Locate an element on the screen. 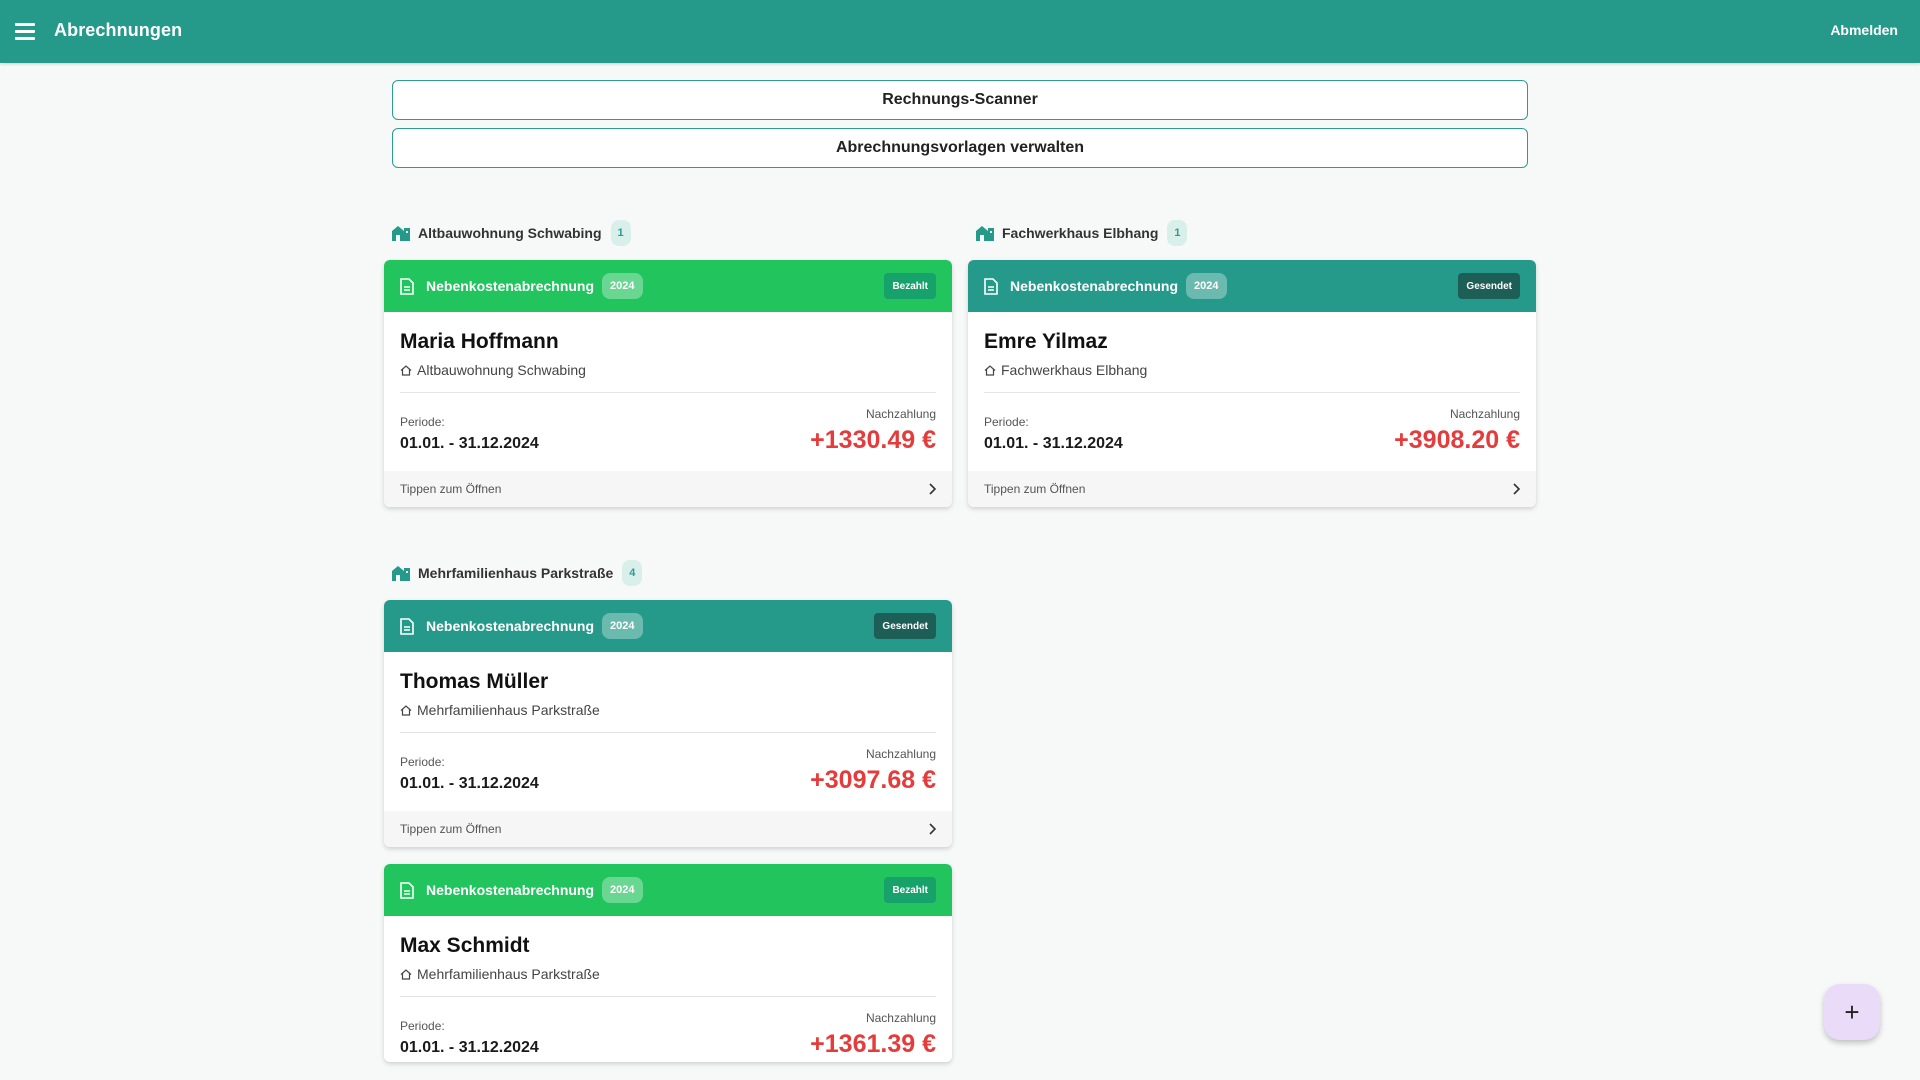 The height and width of the screenshot is (1080, 1920). amount-value: +1361.39 € is located at coordinates (873, 1044).